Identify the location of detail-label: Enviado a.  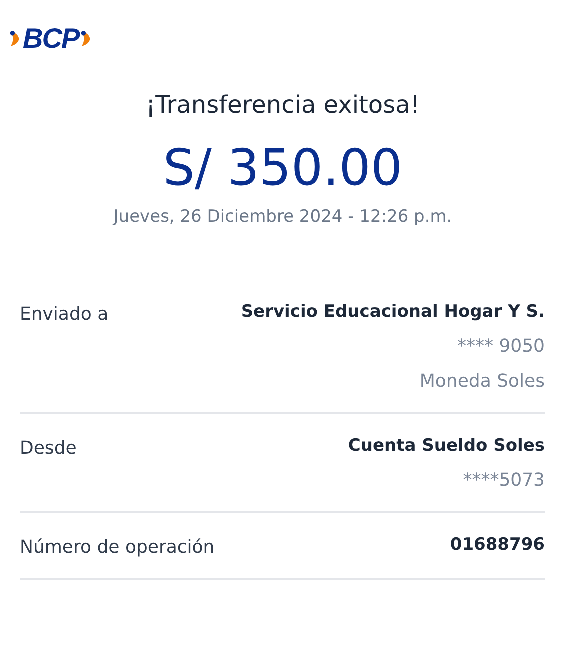
(64, 315).